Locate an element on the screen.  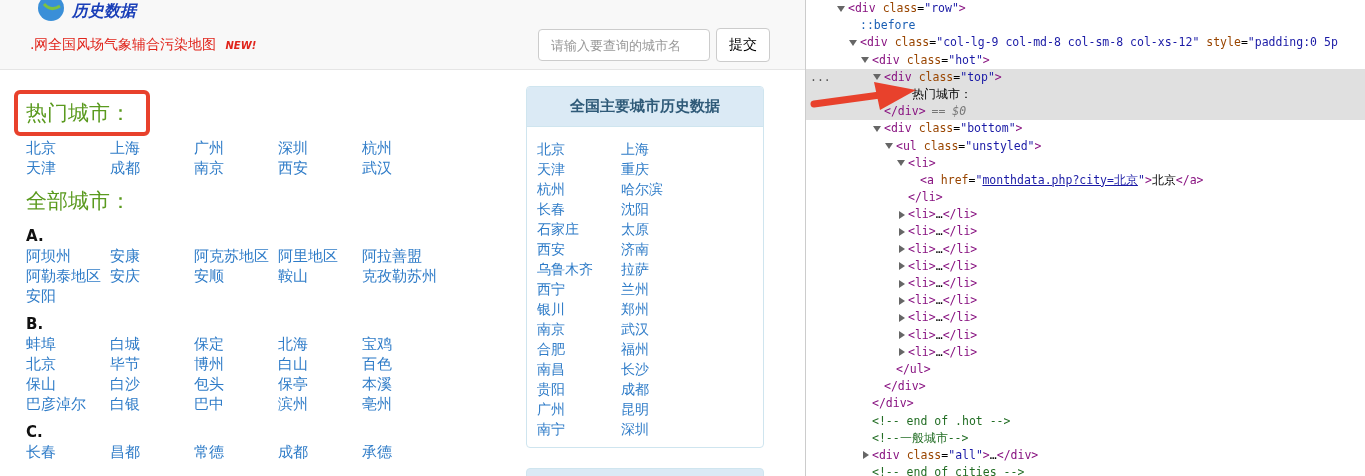
dom-node-line: <div class="top"> is located at coordinates (943, 77).